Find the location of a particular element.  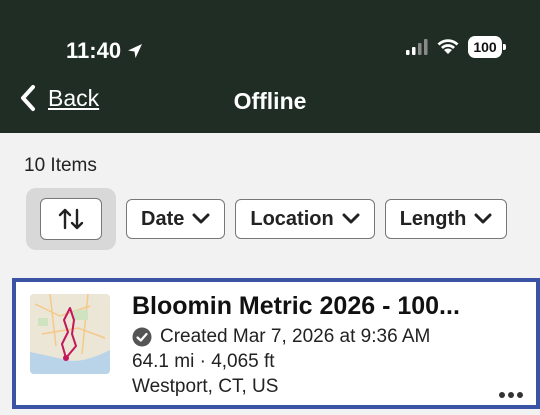

more-icon is located at coordinates (511, 395).